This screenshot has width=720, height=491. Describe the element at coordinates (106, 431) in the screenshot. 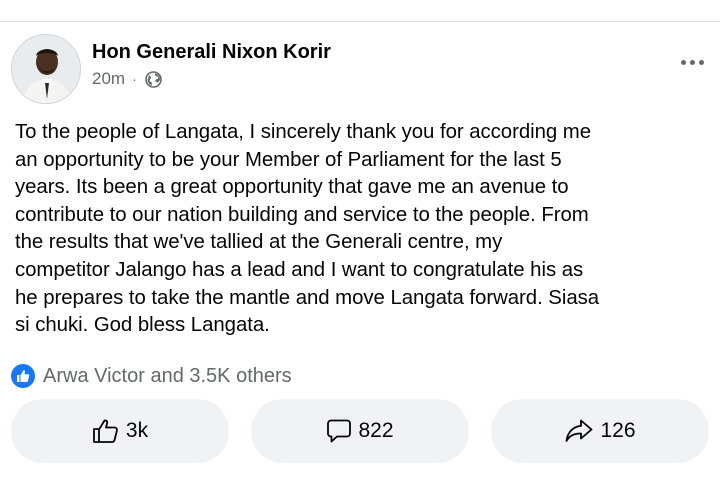

I see `thumbs-up-icon` at that location.